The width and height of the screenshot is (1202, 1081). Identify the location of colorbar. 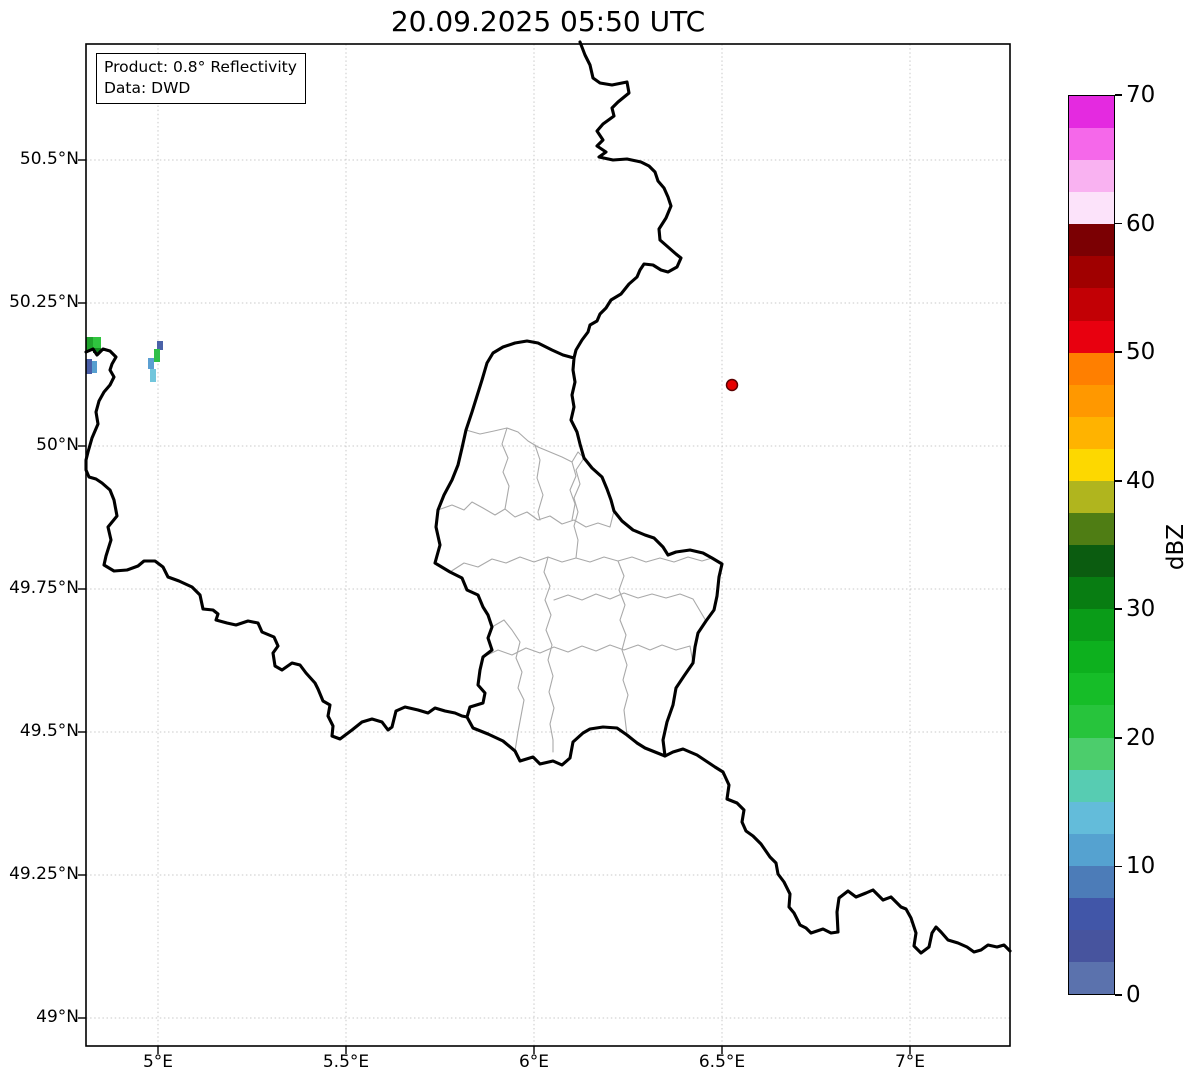
(1091, 545).